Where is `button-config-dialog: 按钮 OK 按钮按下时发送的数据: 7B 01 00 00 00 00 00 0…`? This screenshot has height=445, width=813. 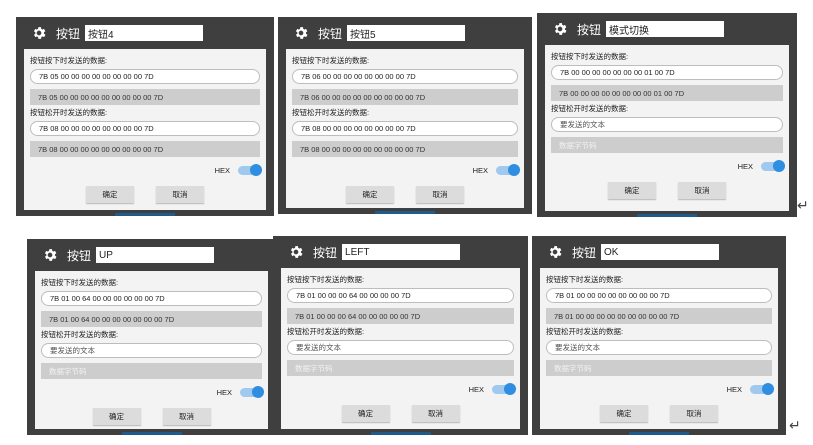
button-config-dialog: 按钮 OK 按钮按下时发送的数据: 7B 01 00 00 00 00 00 0… is located at coordinates (659, 335).